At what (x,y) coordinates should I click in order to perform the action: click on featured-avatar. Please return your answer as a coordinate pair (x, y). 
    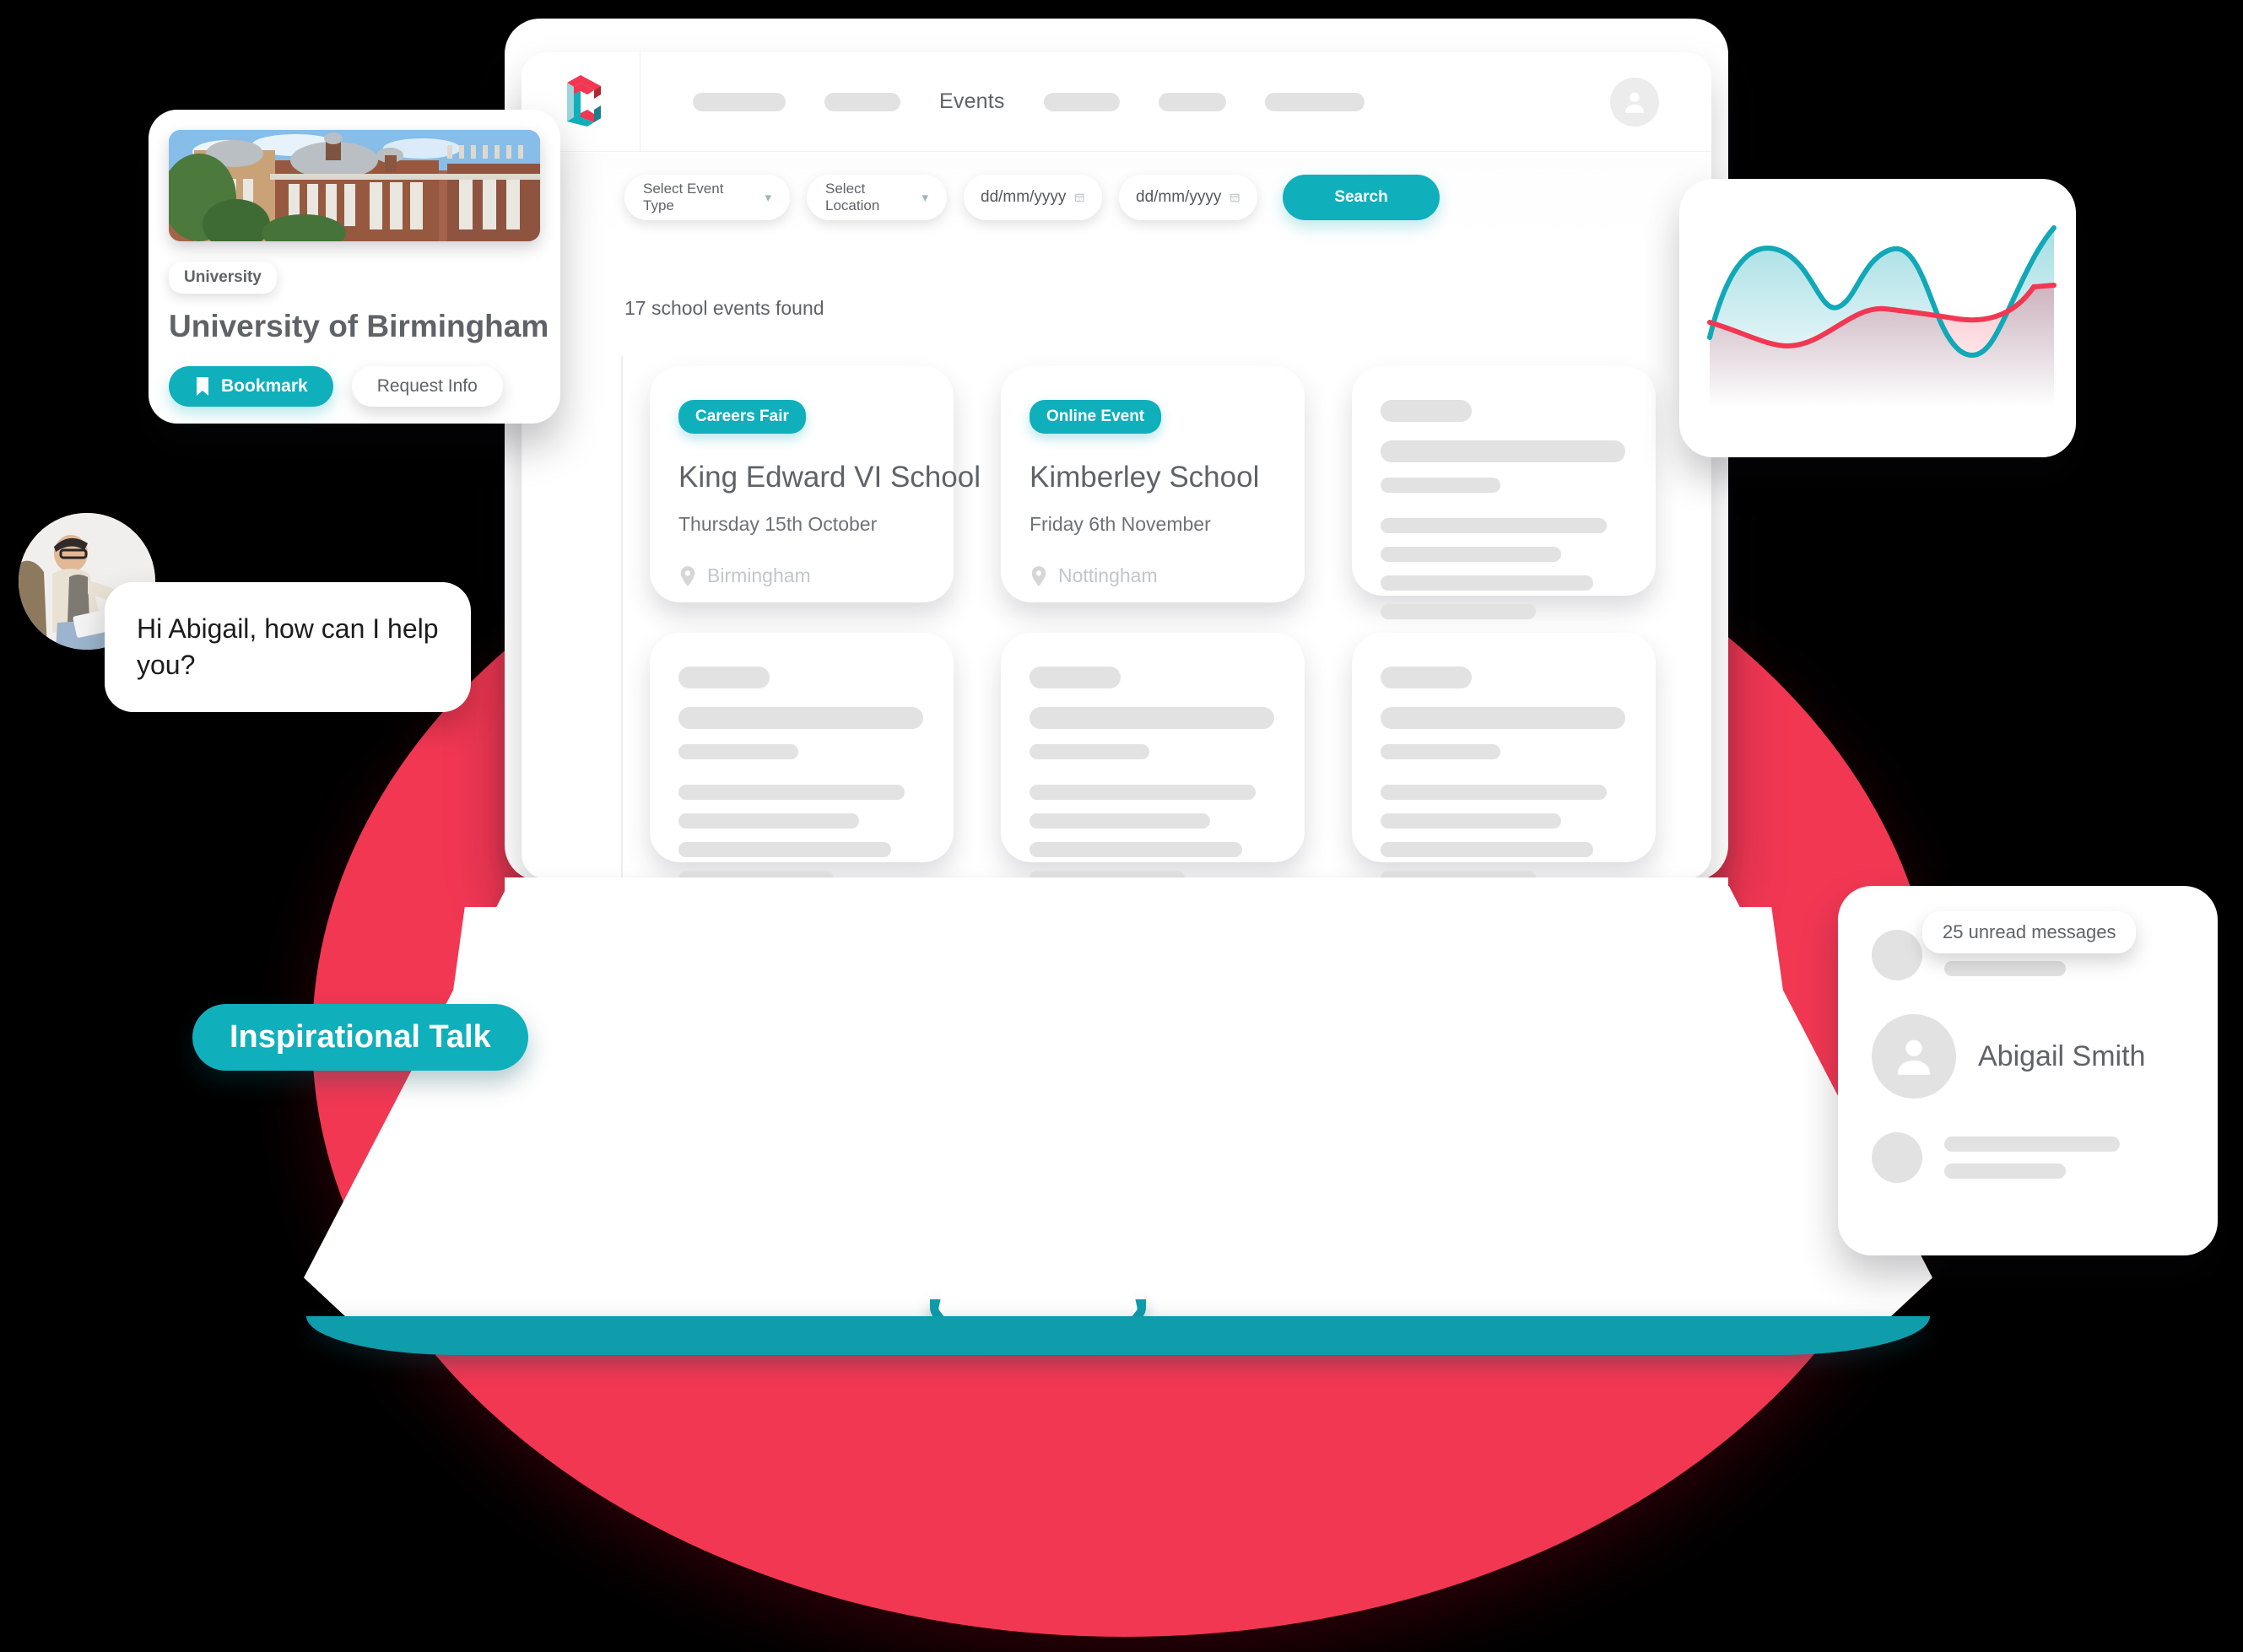
    Looking at the image, I should click on (1914, 1056).